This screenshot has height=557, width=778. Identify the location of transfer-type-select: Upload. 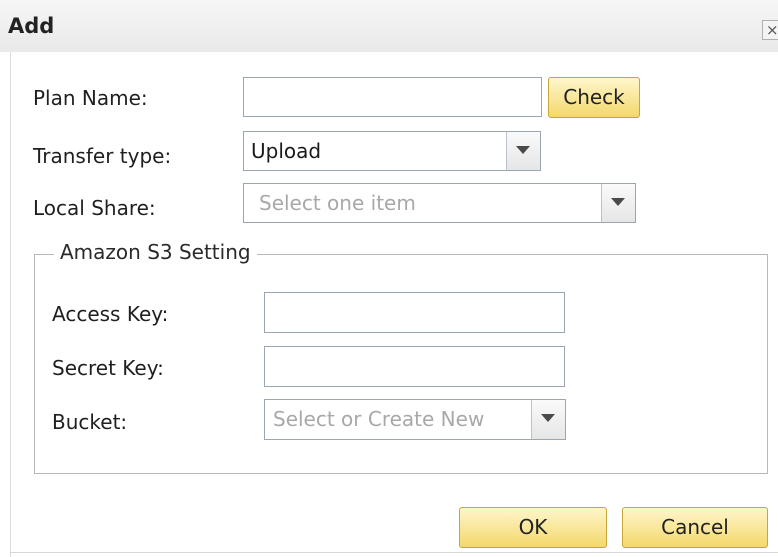
(392, 151).